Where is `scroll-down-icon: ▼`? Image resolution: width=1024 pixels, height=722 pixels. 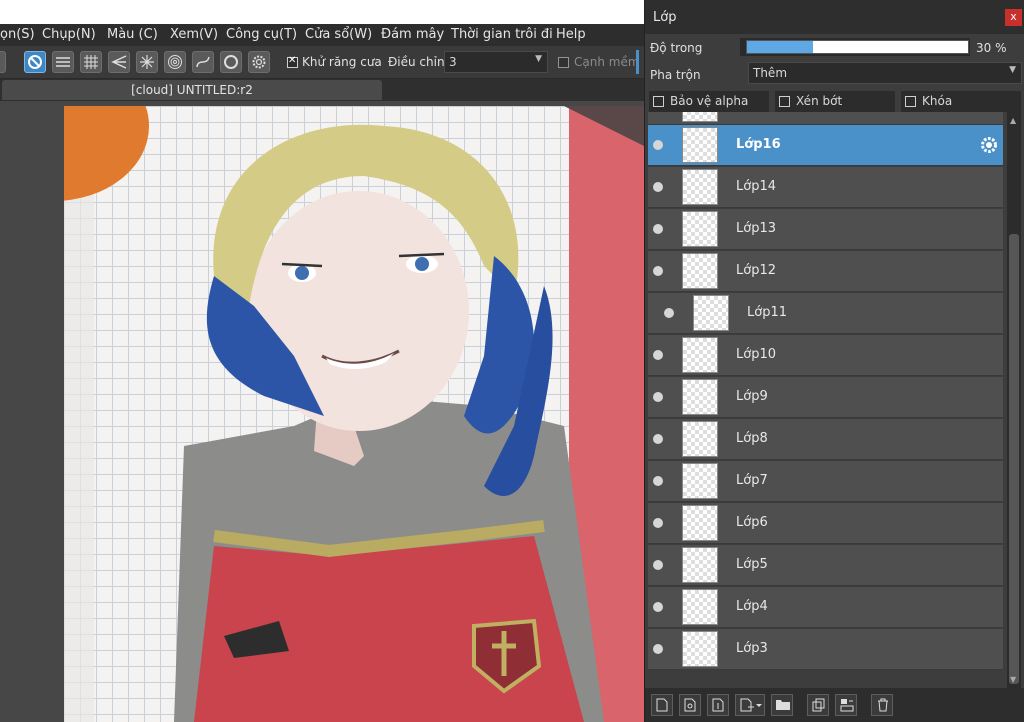 scroll-down-icon: ▼ is located at coordinates (1013, 679).